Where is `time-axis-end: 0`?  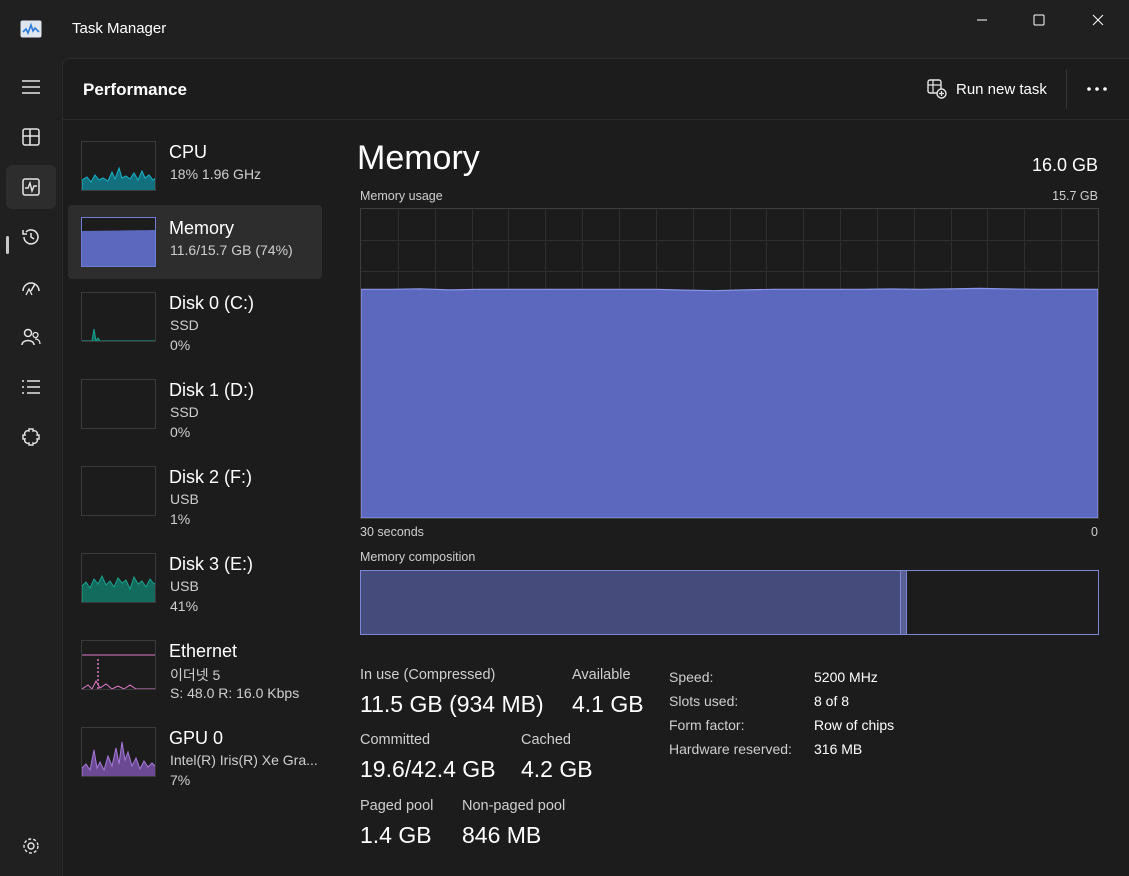 time-axis-end: 0 is located at coordinates (1094, 532).